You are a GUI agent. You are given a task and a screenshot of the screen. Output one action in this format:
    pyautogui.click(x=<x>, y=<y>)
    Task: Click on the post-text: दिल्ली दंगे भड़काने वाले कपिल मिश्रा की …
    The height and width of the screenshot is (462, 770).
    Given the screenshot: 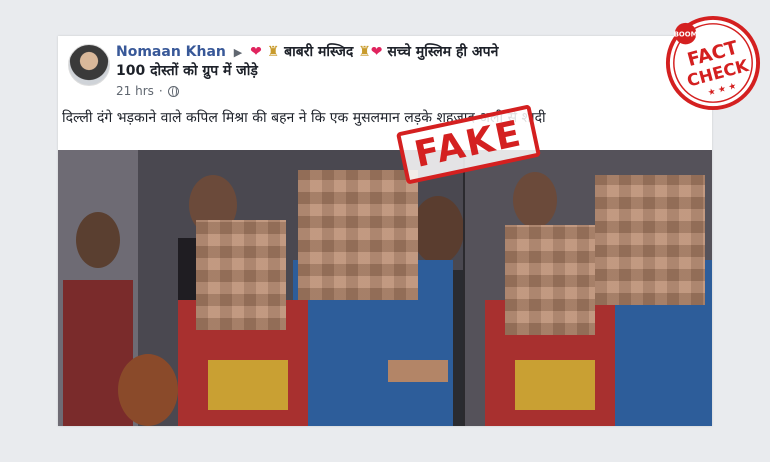 What is the action you would take?
    pyautogui.click(x=304, y=118)
    